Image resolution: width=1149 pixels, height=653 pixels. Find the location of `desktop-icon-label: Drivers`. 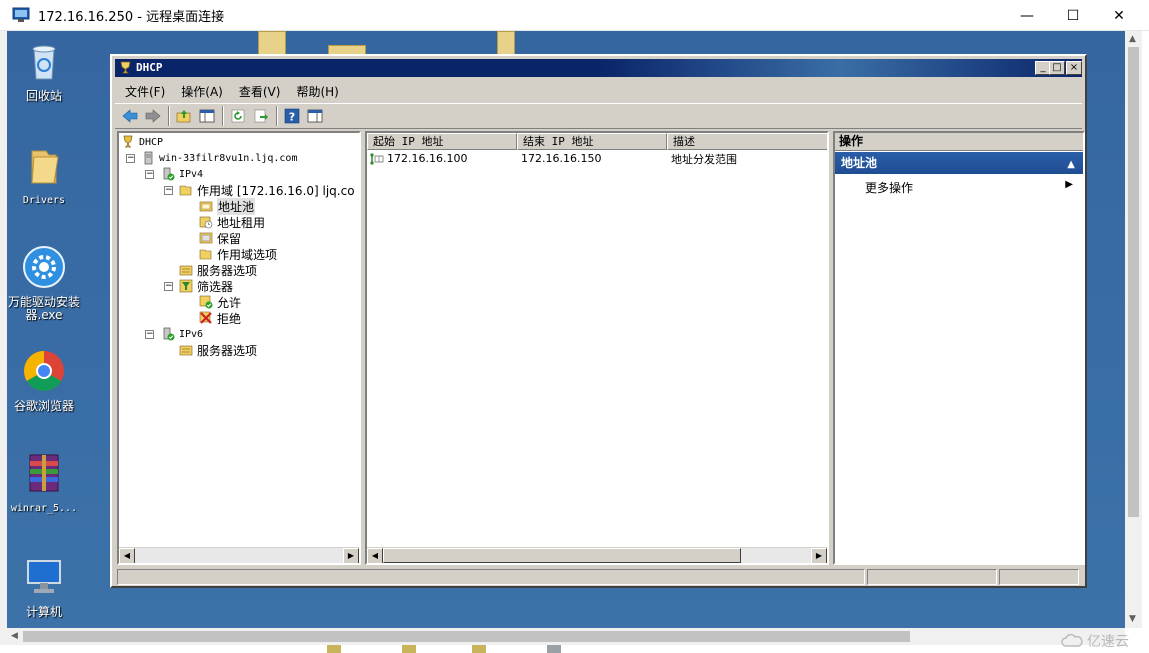

desktop-icon-label: Drivers is located at coordinates (44, 200).